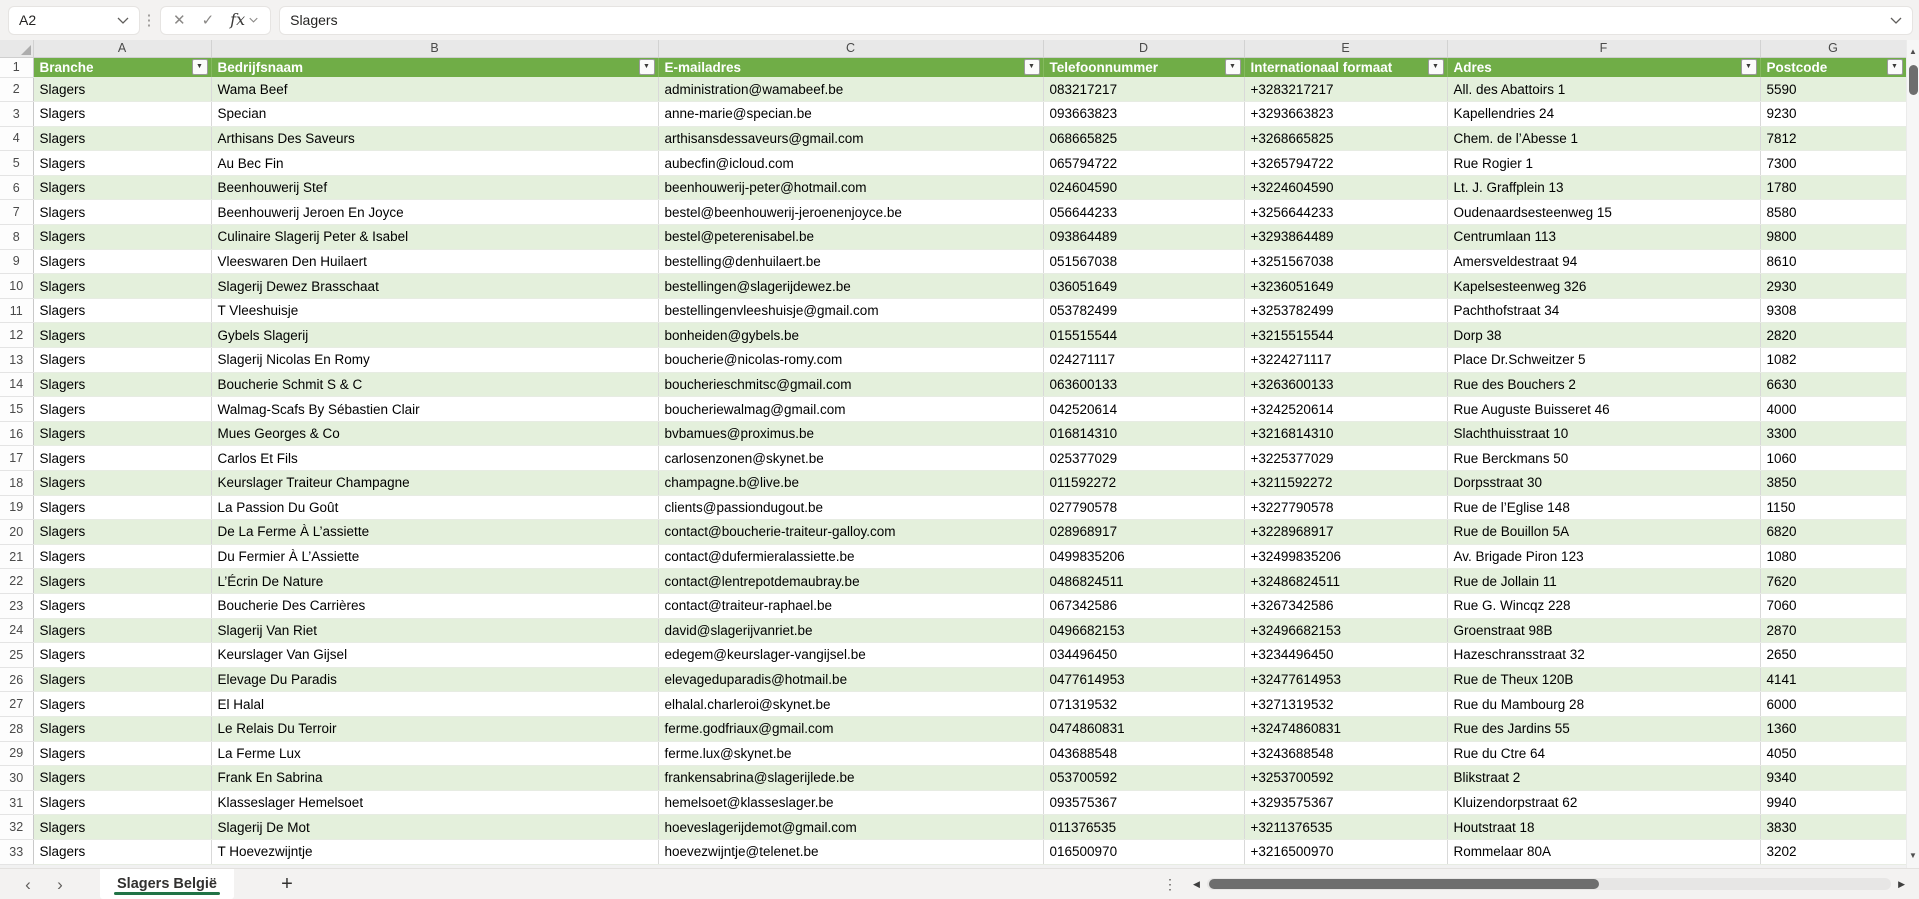 This screenshot has width=1919, height=899. What do you see at coordinates (1096, 20) in the screenshot?
I see `formula-bar-input: Slagers` at bounding box center [1096, 20].